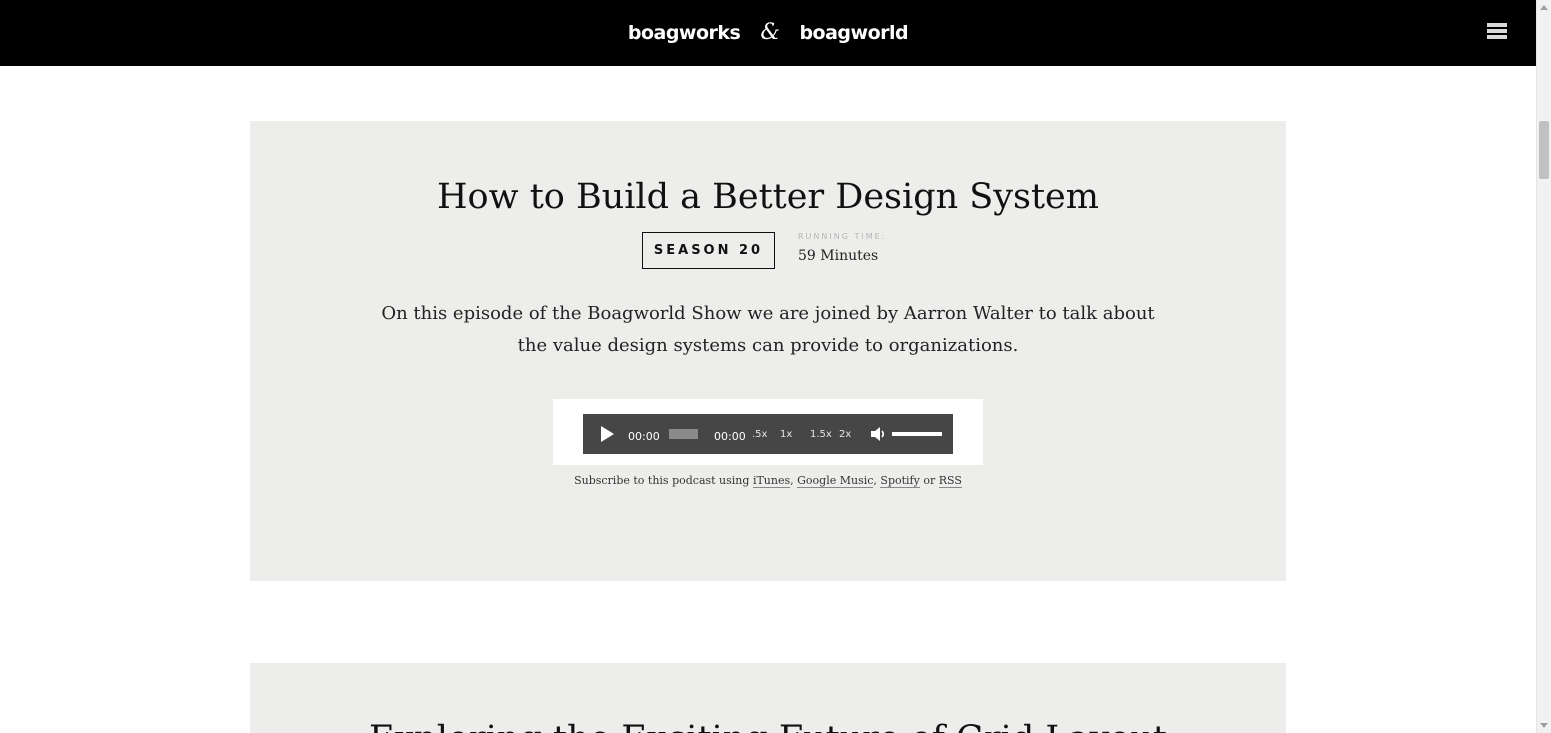 Image resolution: width=1551 pixels, height=733 pixels. What do you see at coordinates (708, 250) in the screenshot?
I see `season-badge: SEASON 20` at bounding box center [708, 250].